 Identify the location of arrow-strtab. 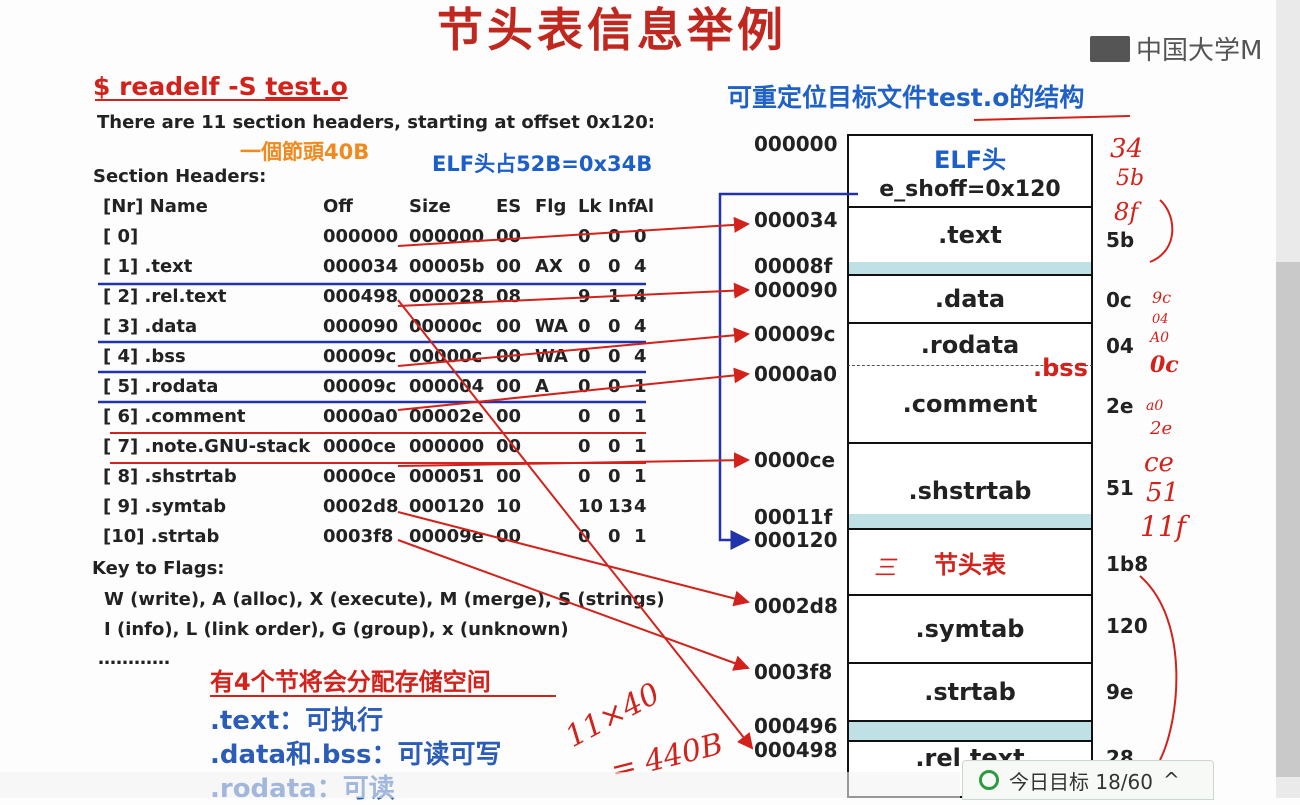
(573, 605).